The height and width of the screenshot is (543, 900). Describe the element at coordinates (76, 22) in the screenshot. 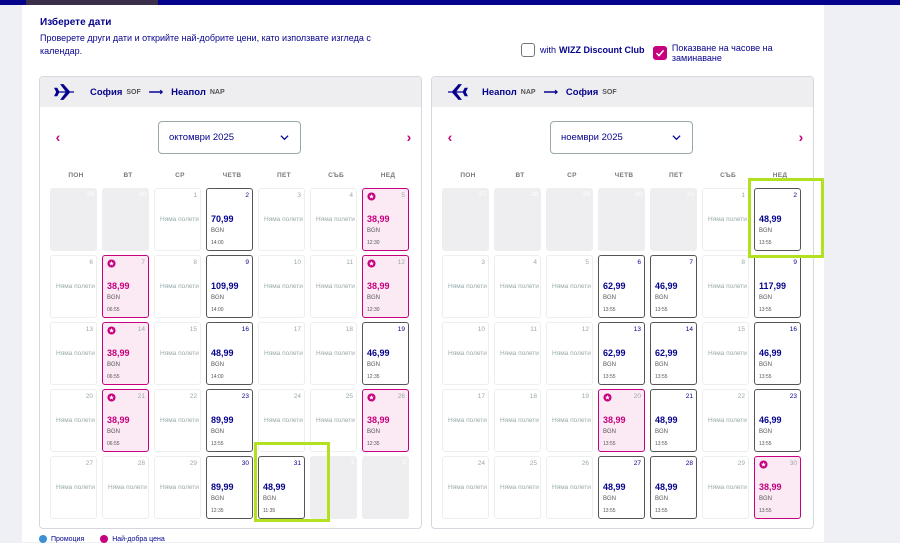

I see `page-title: Изберете дати` at that location.